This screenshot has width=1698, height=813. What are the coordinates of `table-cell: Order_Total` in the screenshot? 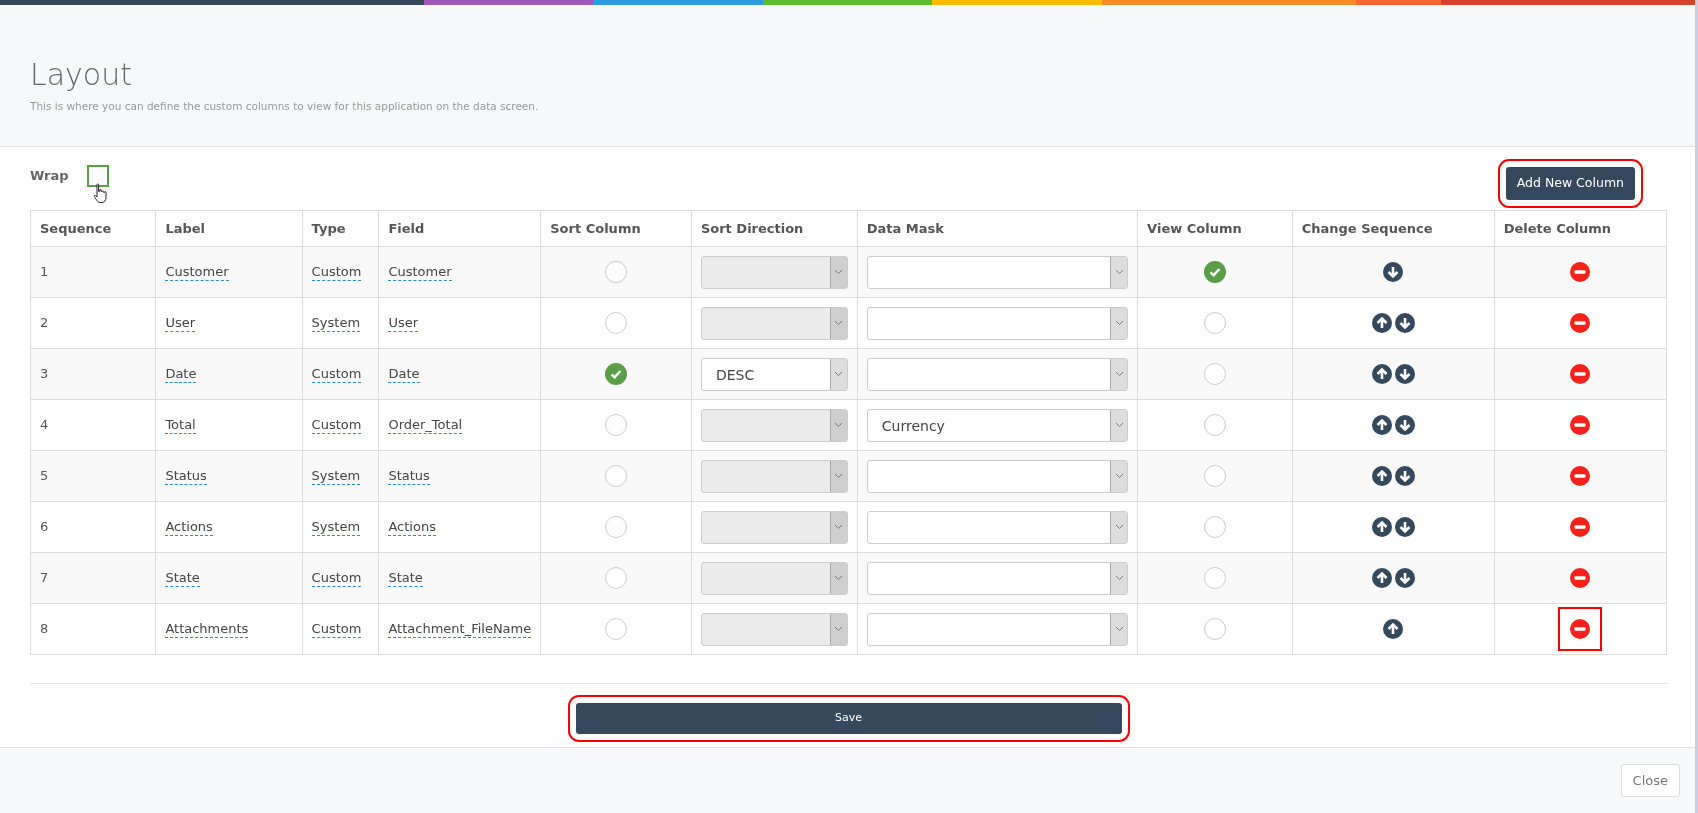 It's located at (425, 426).